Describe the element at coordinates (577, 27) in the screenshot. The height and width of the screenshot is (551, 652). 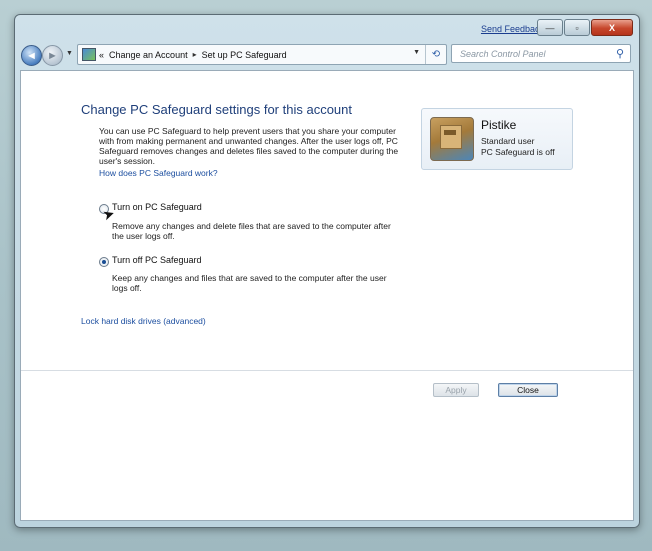
I see `maximize-button: ▫` at that location.